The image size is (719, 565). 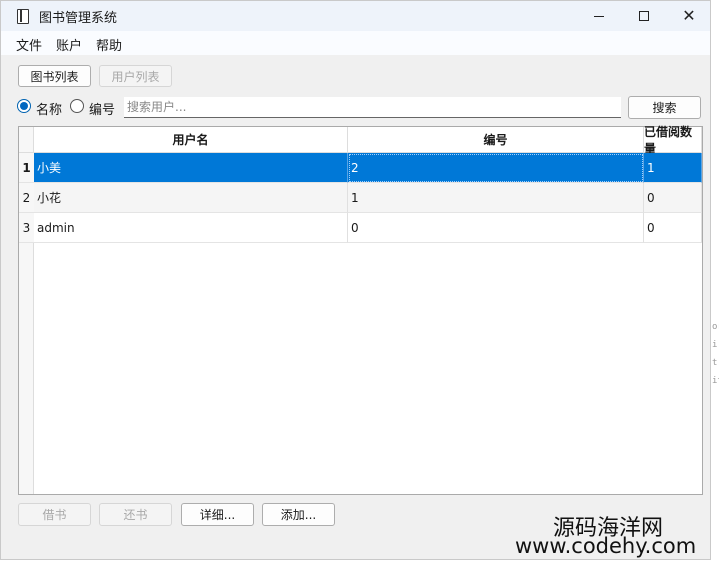 What do you see at coordinates (496, 198) in the screenshot?
I see `cell-id: 1` at bounding box center [496, 198].